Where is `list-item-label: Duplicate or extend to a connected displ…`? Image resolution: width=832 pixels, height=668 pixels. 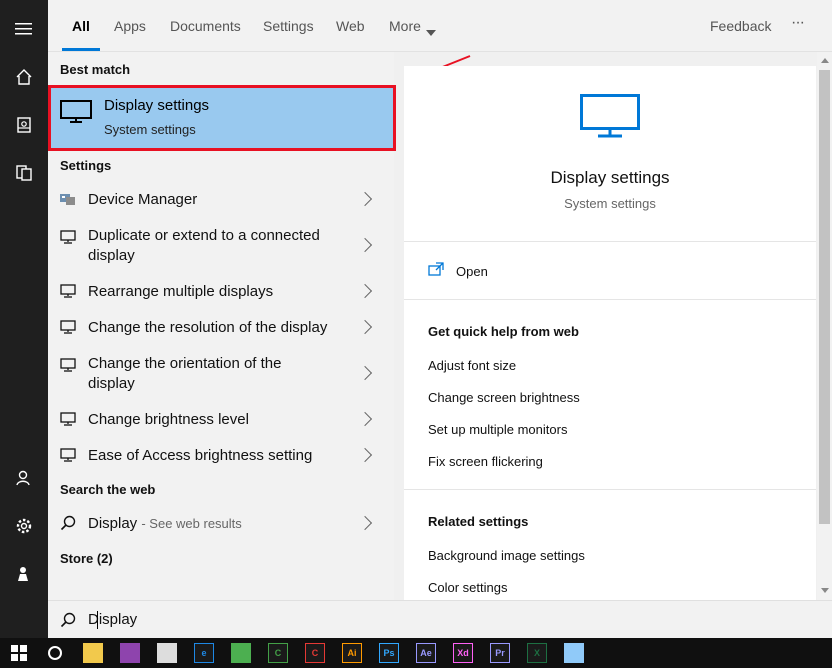 list-item-label: Duplicate or extend to a connected displ… is located at coordinates (204, 245).